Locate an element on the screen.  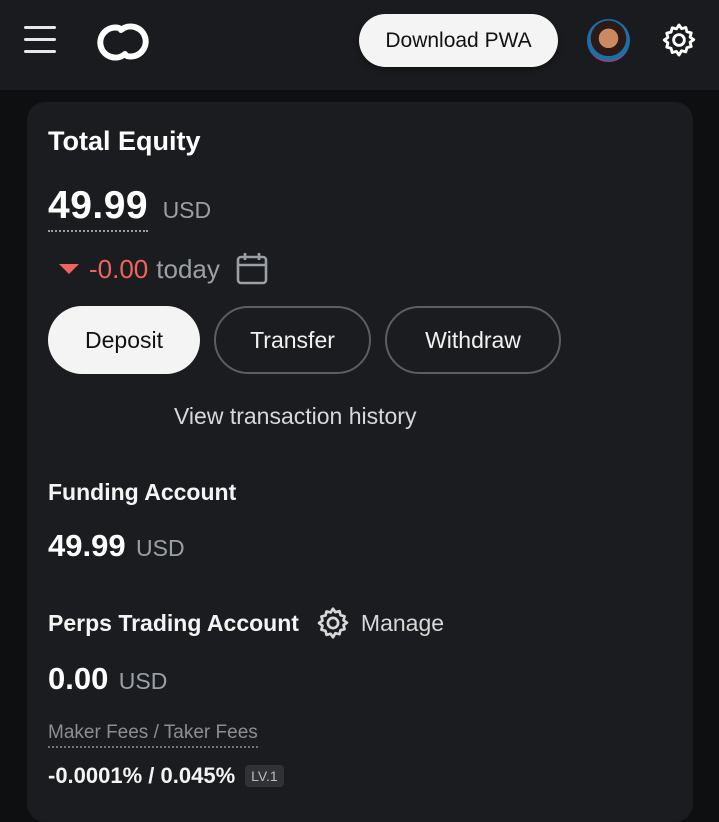
equity-value-row: 49.99 USD is located at coordinates (130, 208).